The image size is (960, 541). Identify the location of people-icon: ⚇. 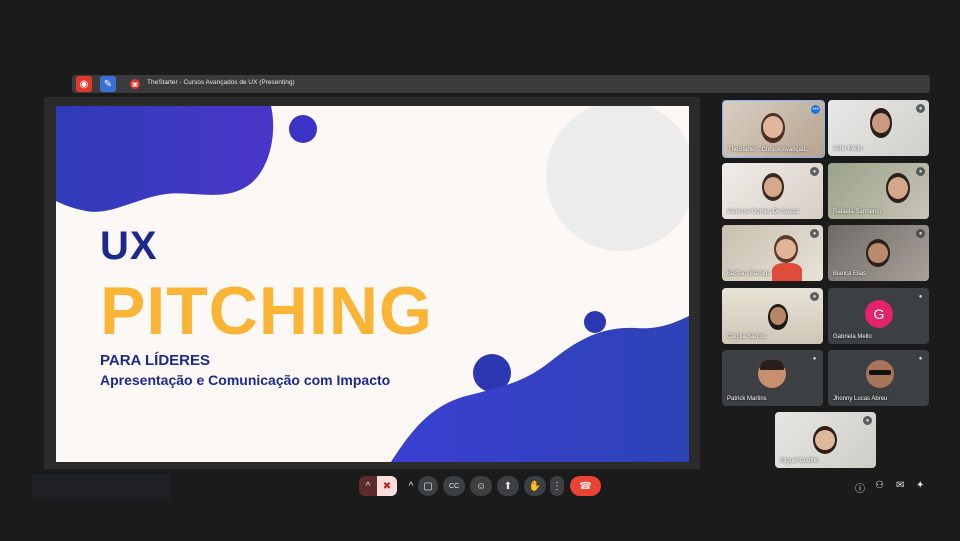
(879, 485).